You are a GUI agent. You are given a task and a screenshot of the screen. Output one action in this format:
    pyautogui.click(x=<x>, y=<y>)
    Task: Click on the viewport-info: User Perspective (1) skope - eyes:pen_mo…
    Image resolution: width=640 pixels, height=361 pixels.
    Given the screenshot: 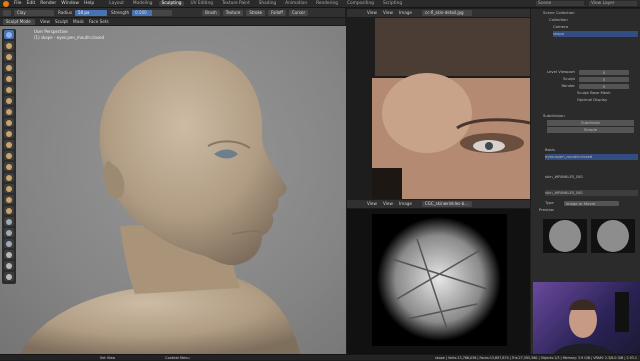 What is the action you would take?
    pyautogui.click(x=69, y=35)
    